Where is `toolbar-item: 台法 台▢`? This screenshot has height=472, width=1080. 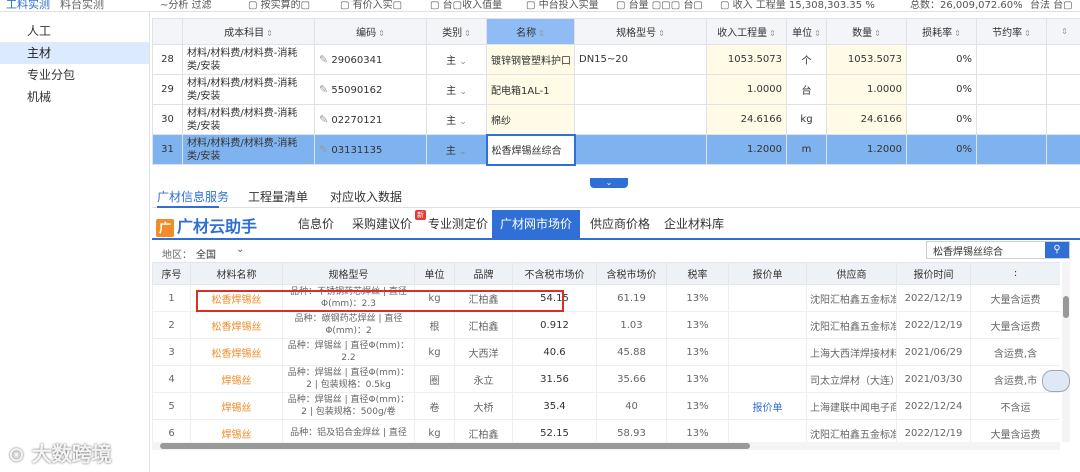
toolbar-item: 台法 台▢ is located at coordinates (1051, 5).